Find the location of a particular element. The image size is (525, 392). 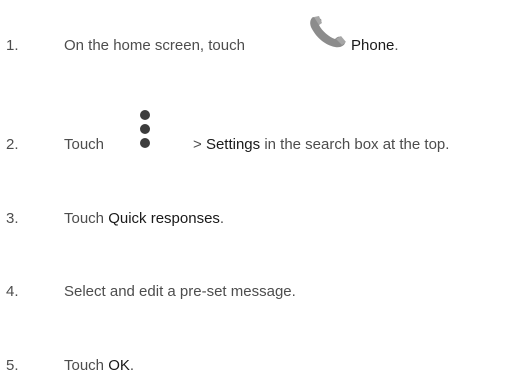

step-number: 4. is located at coordinates (12, 291).